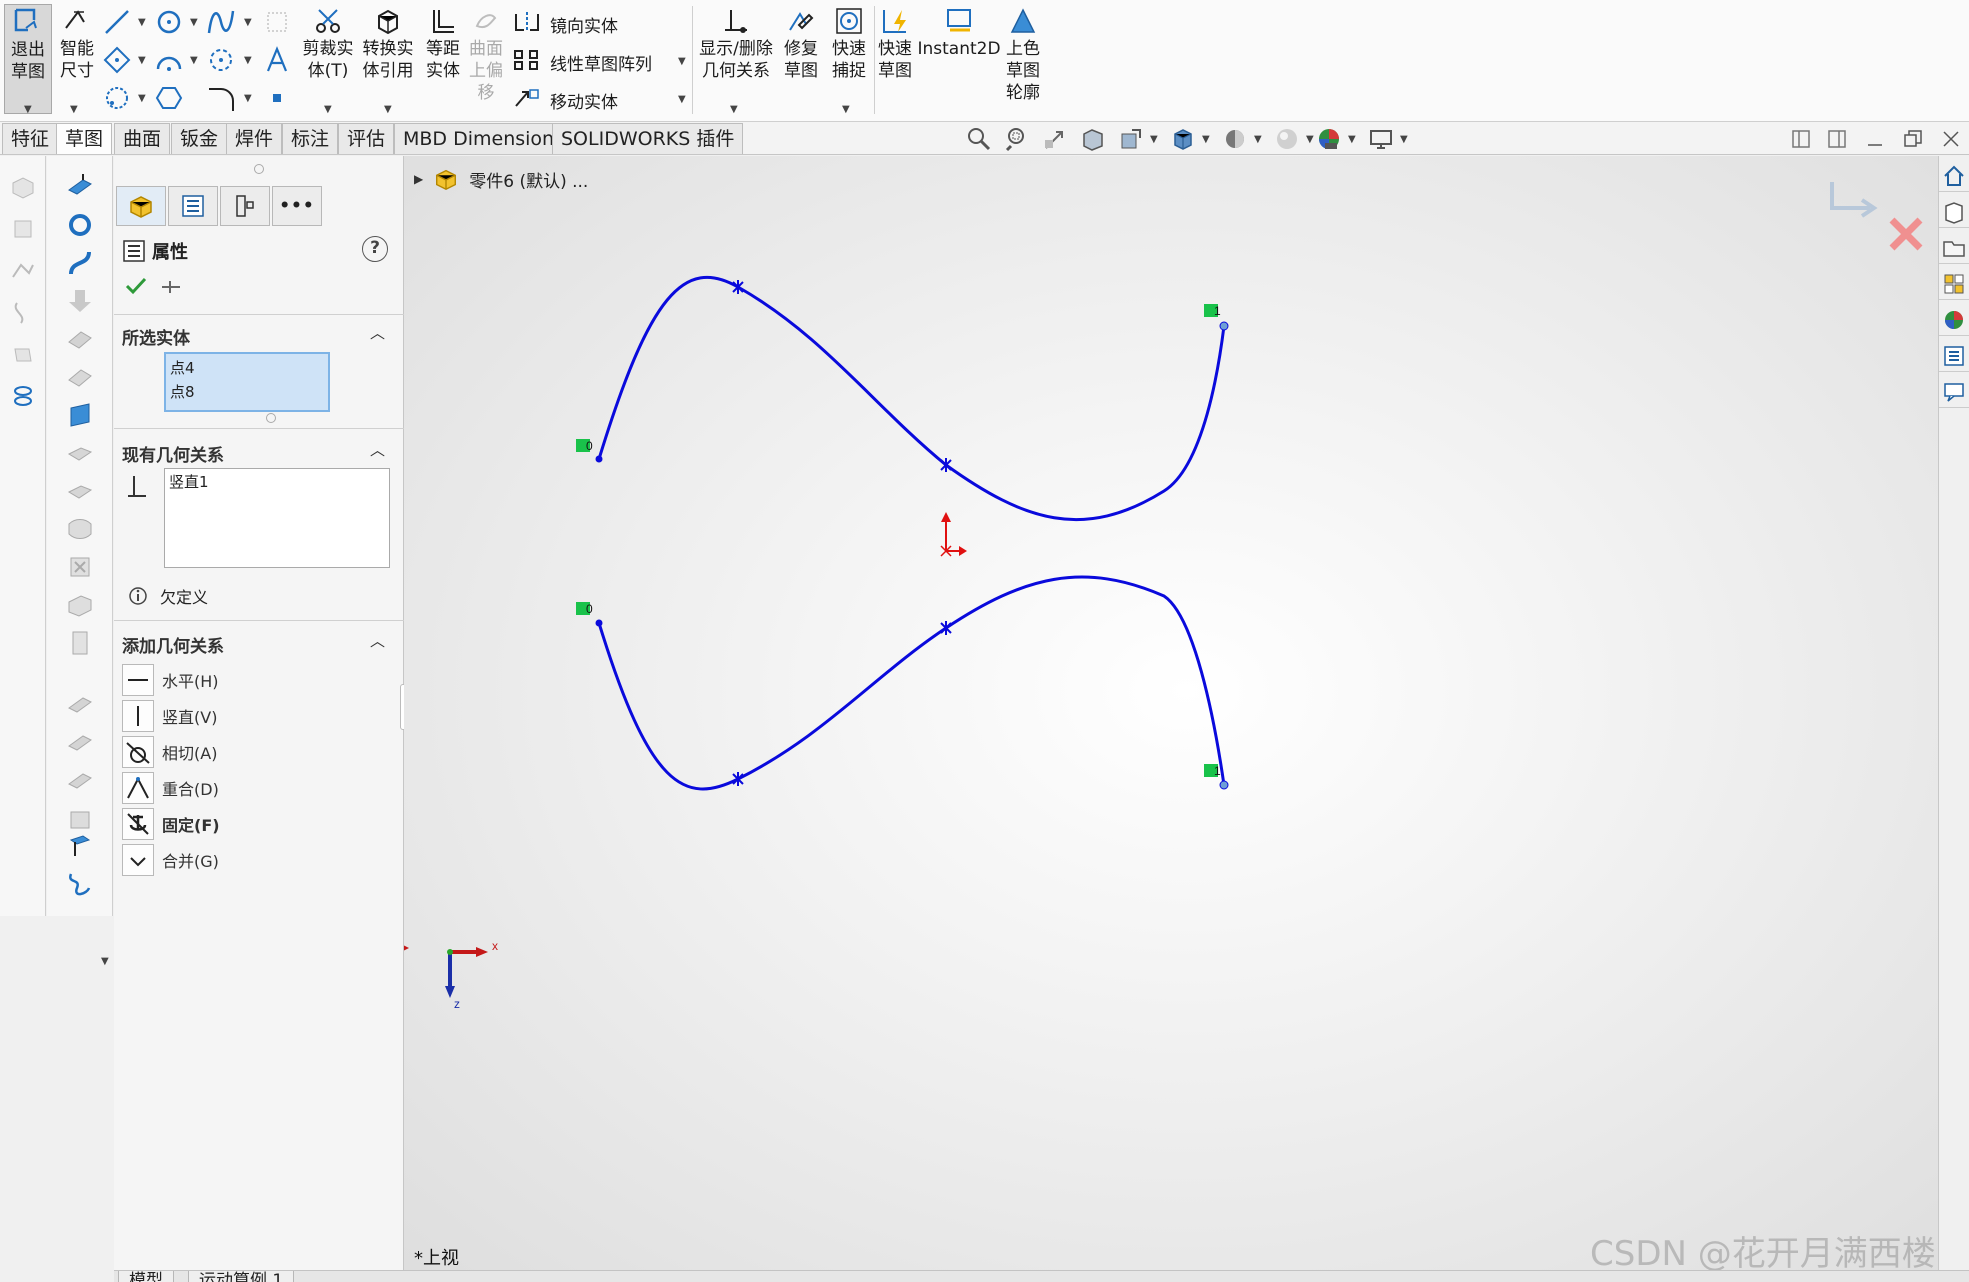 The width and height of the screenshot is (1969, 1282). Describe the element at coordinates (1287, 139) in the screenshot. I see `hide-show-items-icon` at that location.